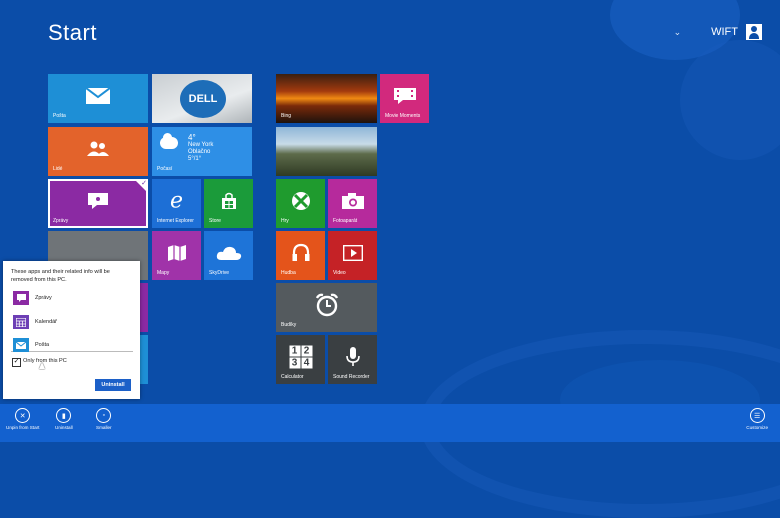 This screenshot has width=780, height=518. I want to click on camera-icon, so click(352, 201).